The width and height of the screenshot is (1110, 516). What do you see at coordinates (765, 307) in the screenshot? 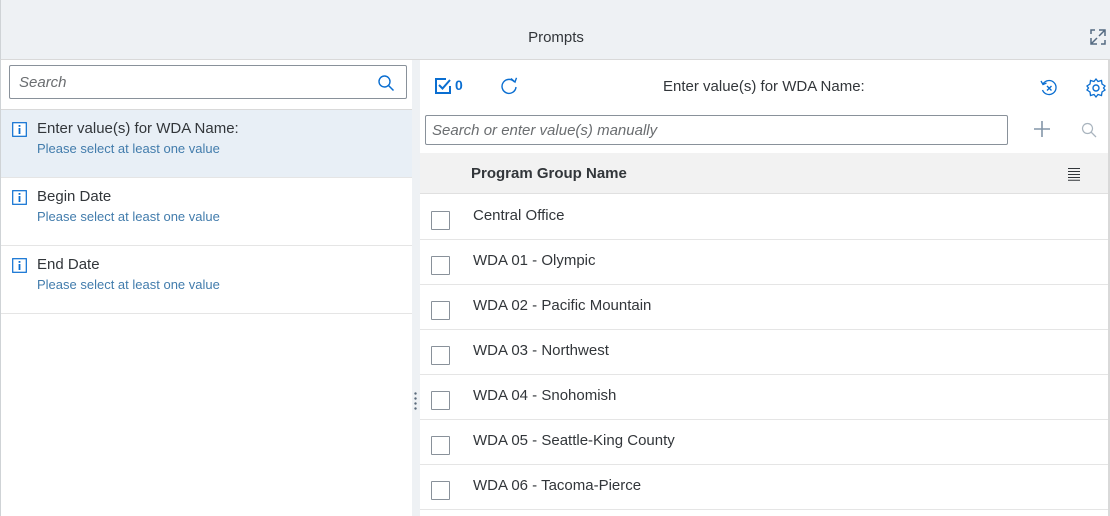
I see `table-row: WDA 02 - Pacific Mountain` at bounding box center [765, 307].